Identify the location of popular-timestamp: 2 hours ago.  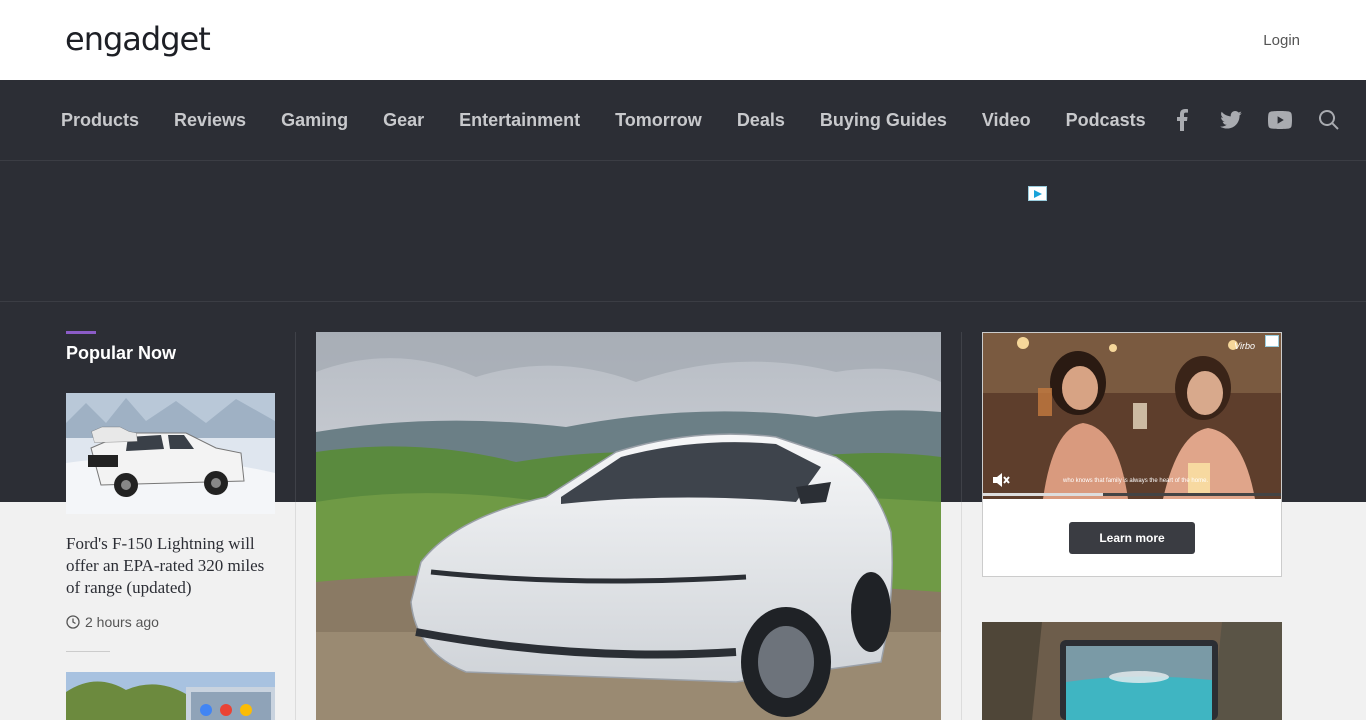
(112, 622).